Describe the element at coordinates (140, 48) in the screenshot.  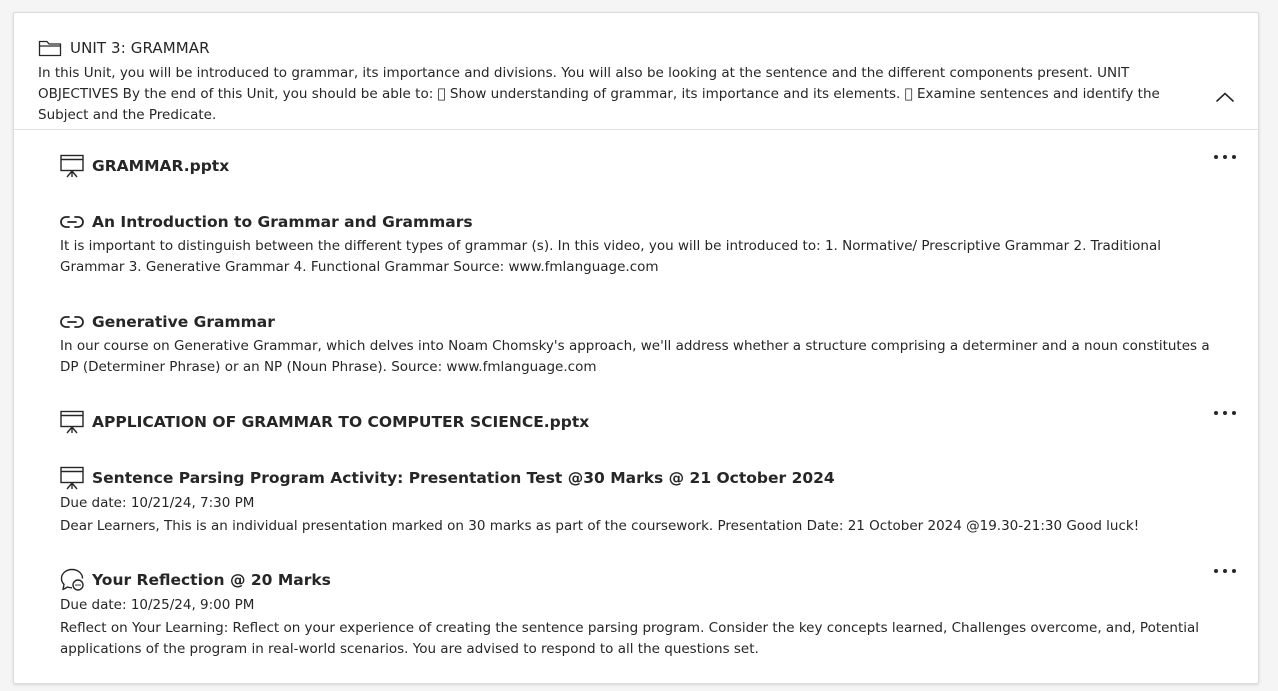
I see `unit-title: UNIT 3: GRAMMAR` at that location.